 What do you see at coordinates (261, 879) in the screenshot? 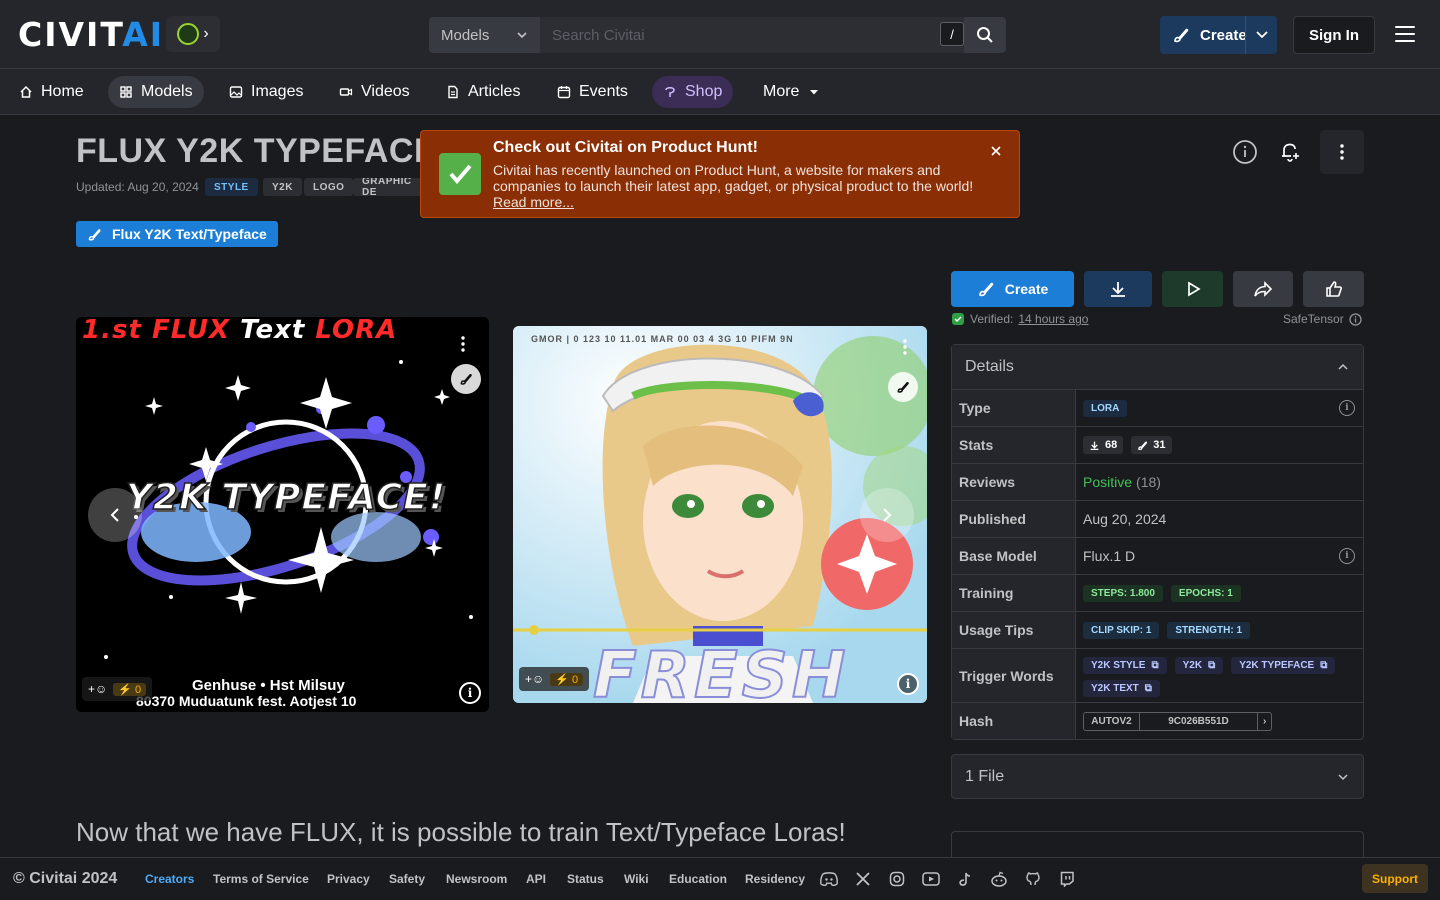
I see `footer-link-terms: Terms of Service` at bounding box center [261, 879].